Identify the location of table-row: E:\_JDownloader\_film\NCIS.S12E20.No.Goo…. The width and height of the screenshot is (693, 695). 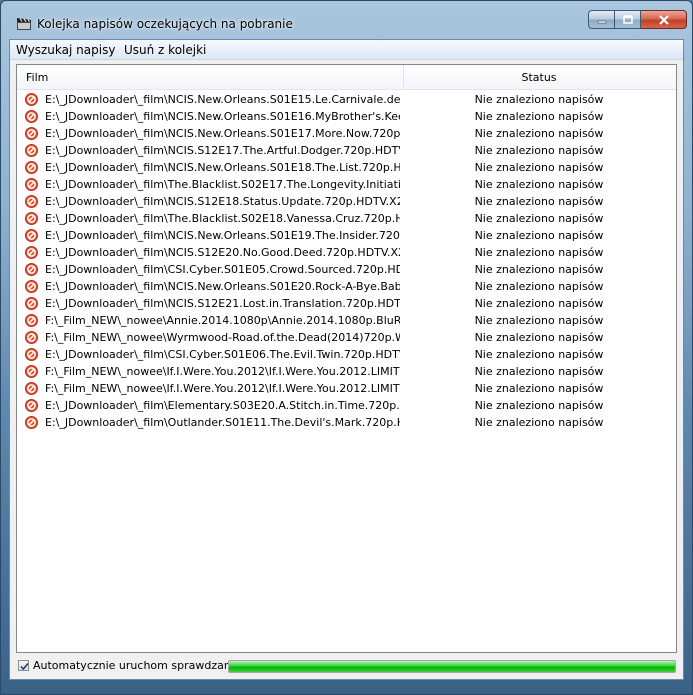
(346, 252).